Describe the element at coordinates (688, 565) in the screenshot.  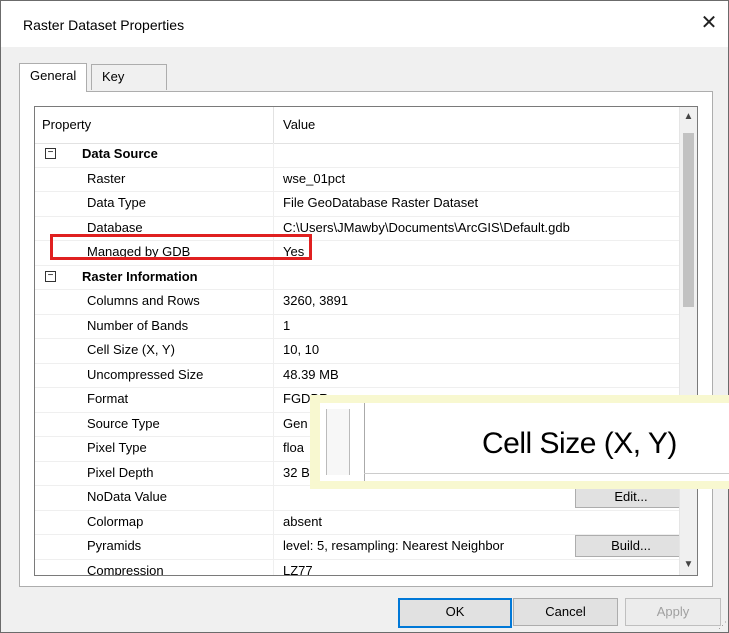
I see `scroll-down-icon: ▼` at that location.